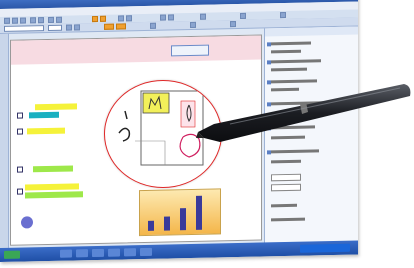  I want to click on slide-thumbnail-pane, so click(4, 140).